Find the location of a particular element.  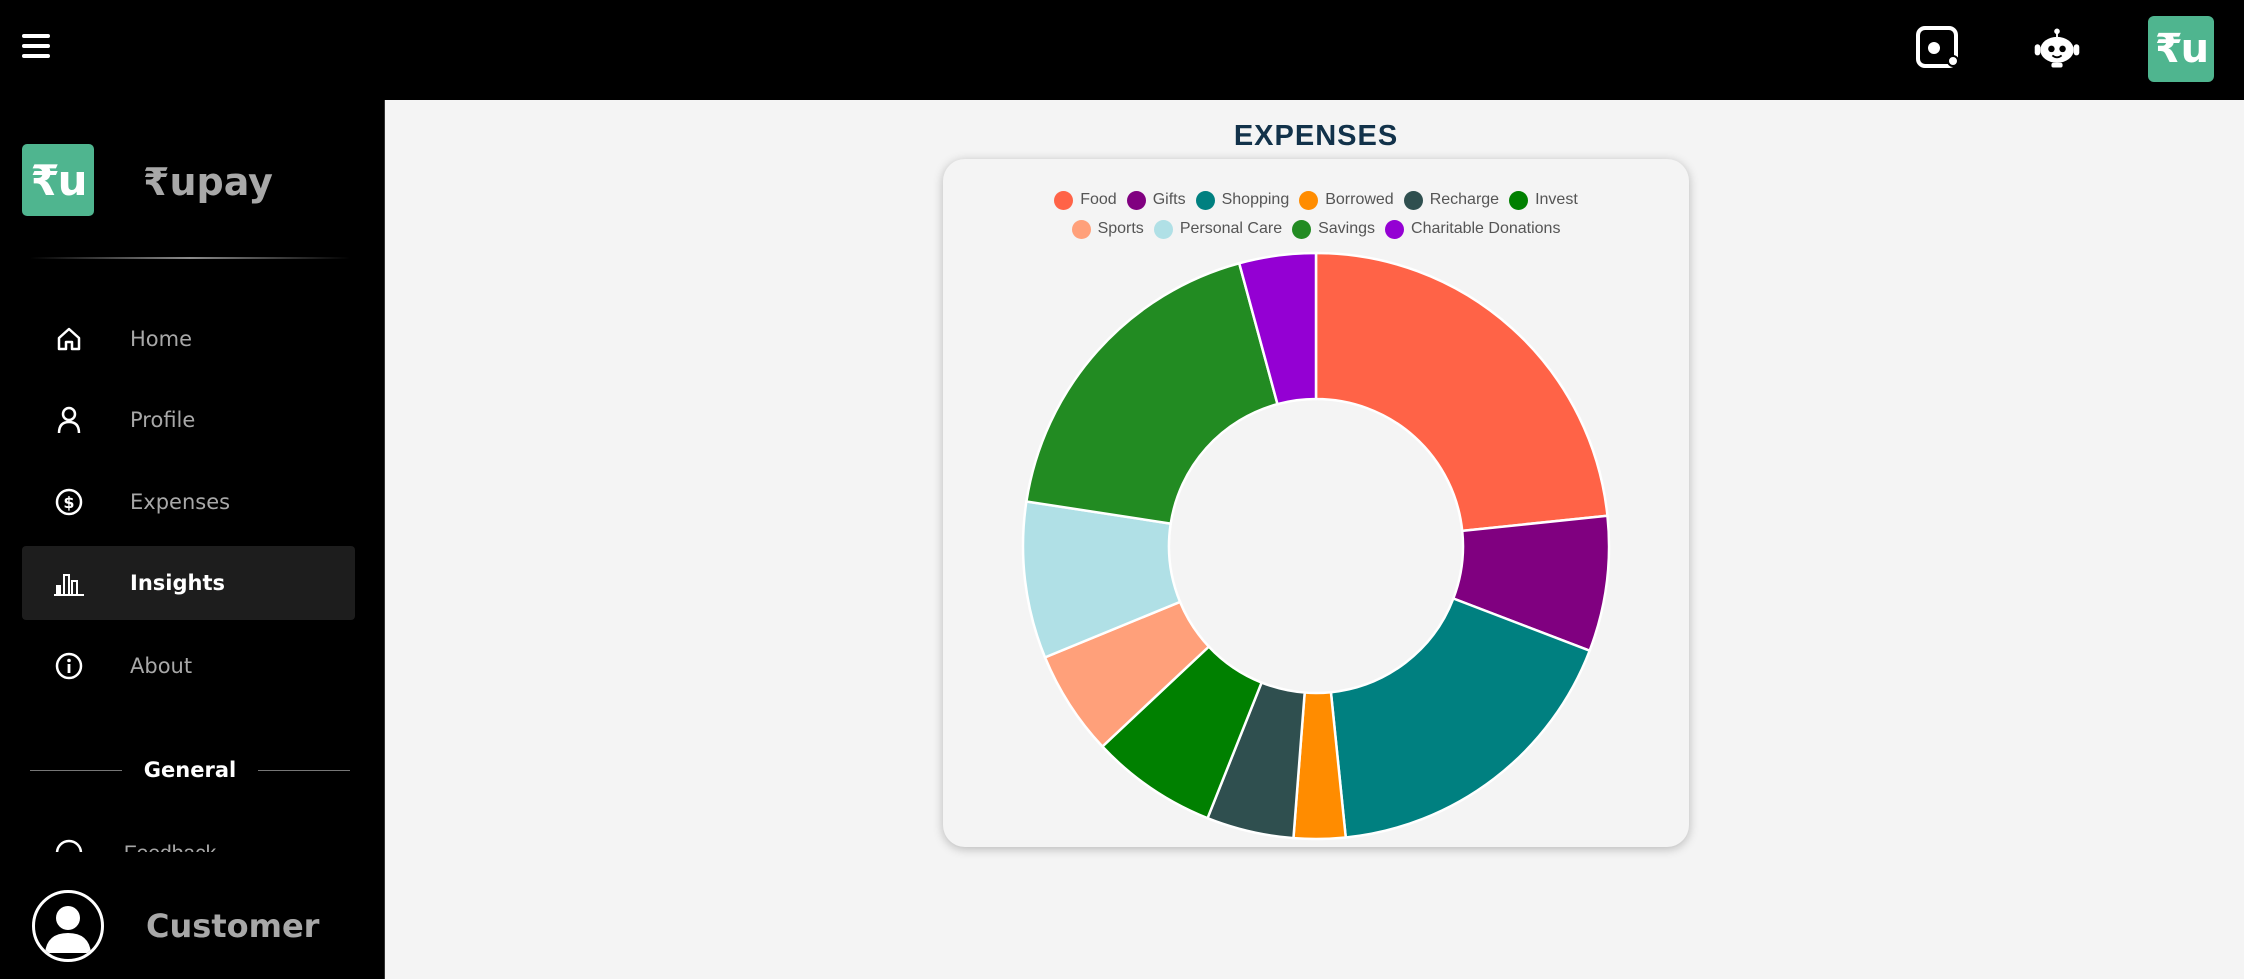

sidebar-item-feedback: Feedback is located at coordinates (204, 845).